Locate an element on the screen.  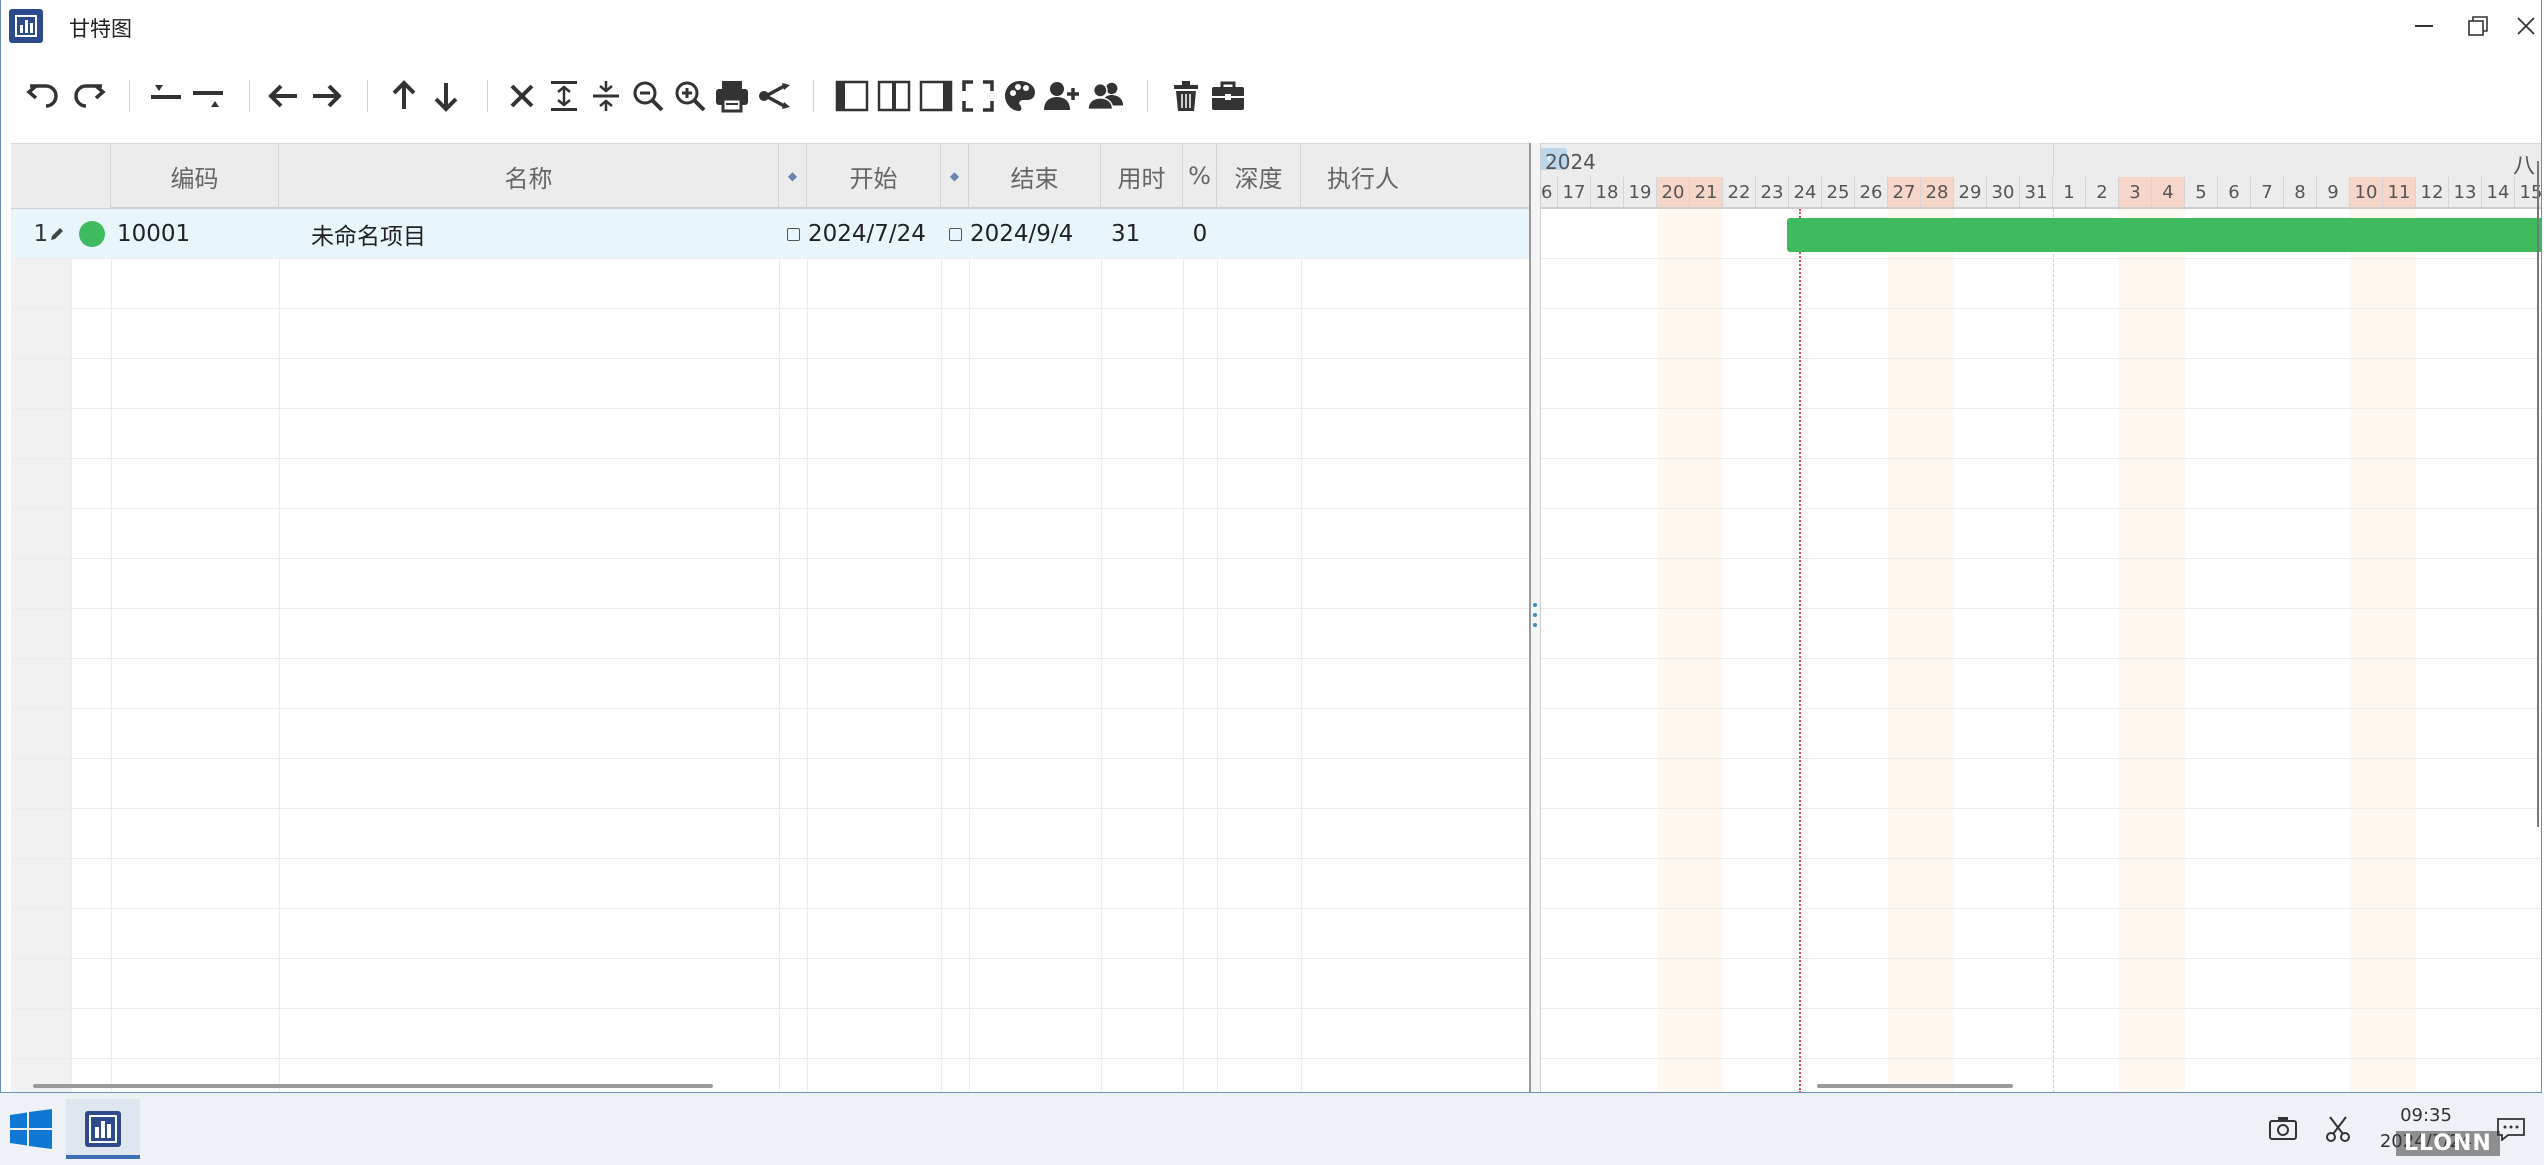
split-layout-icon is located at coordinates (894, 96).